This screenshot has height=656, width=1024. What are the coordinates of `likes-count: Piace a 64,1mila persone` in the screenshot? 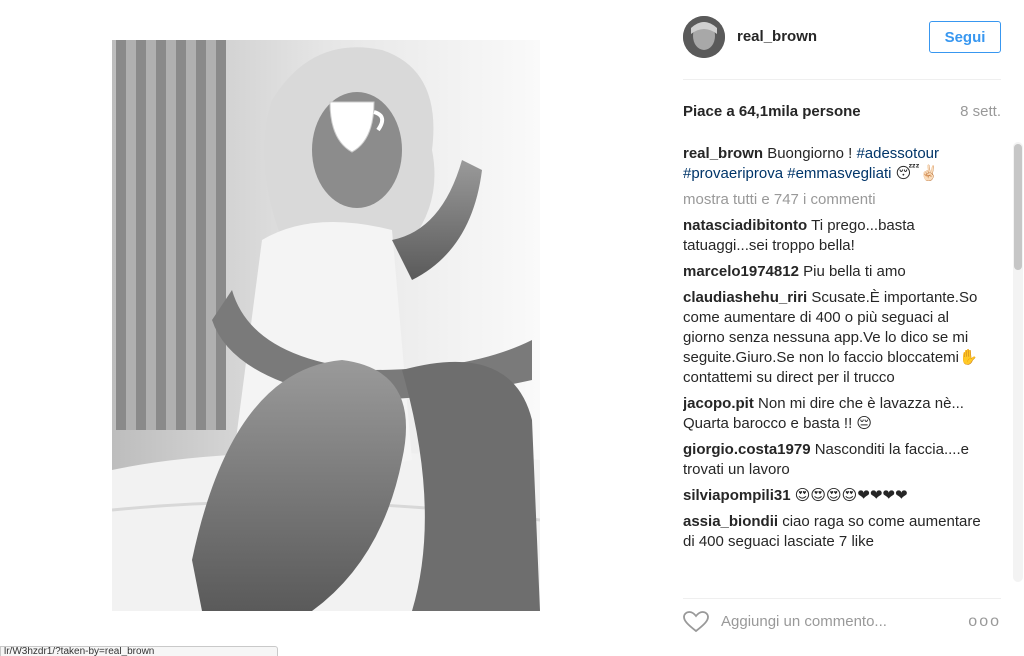 It's located at (772, 111).